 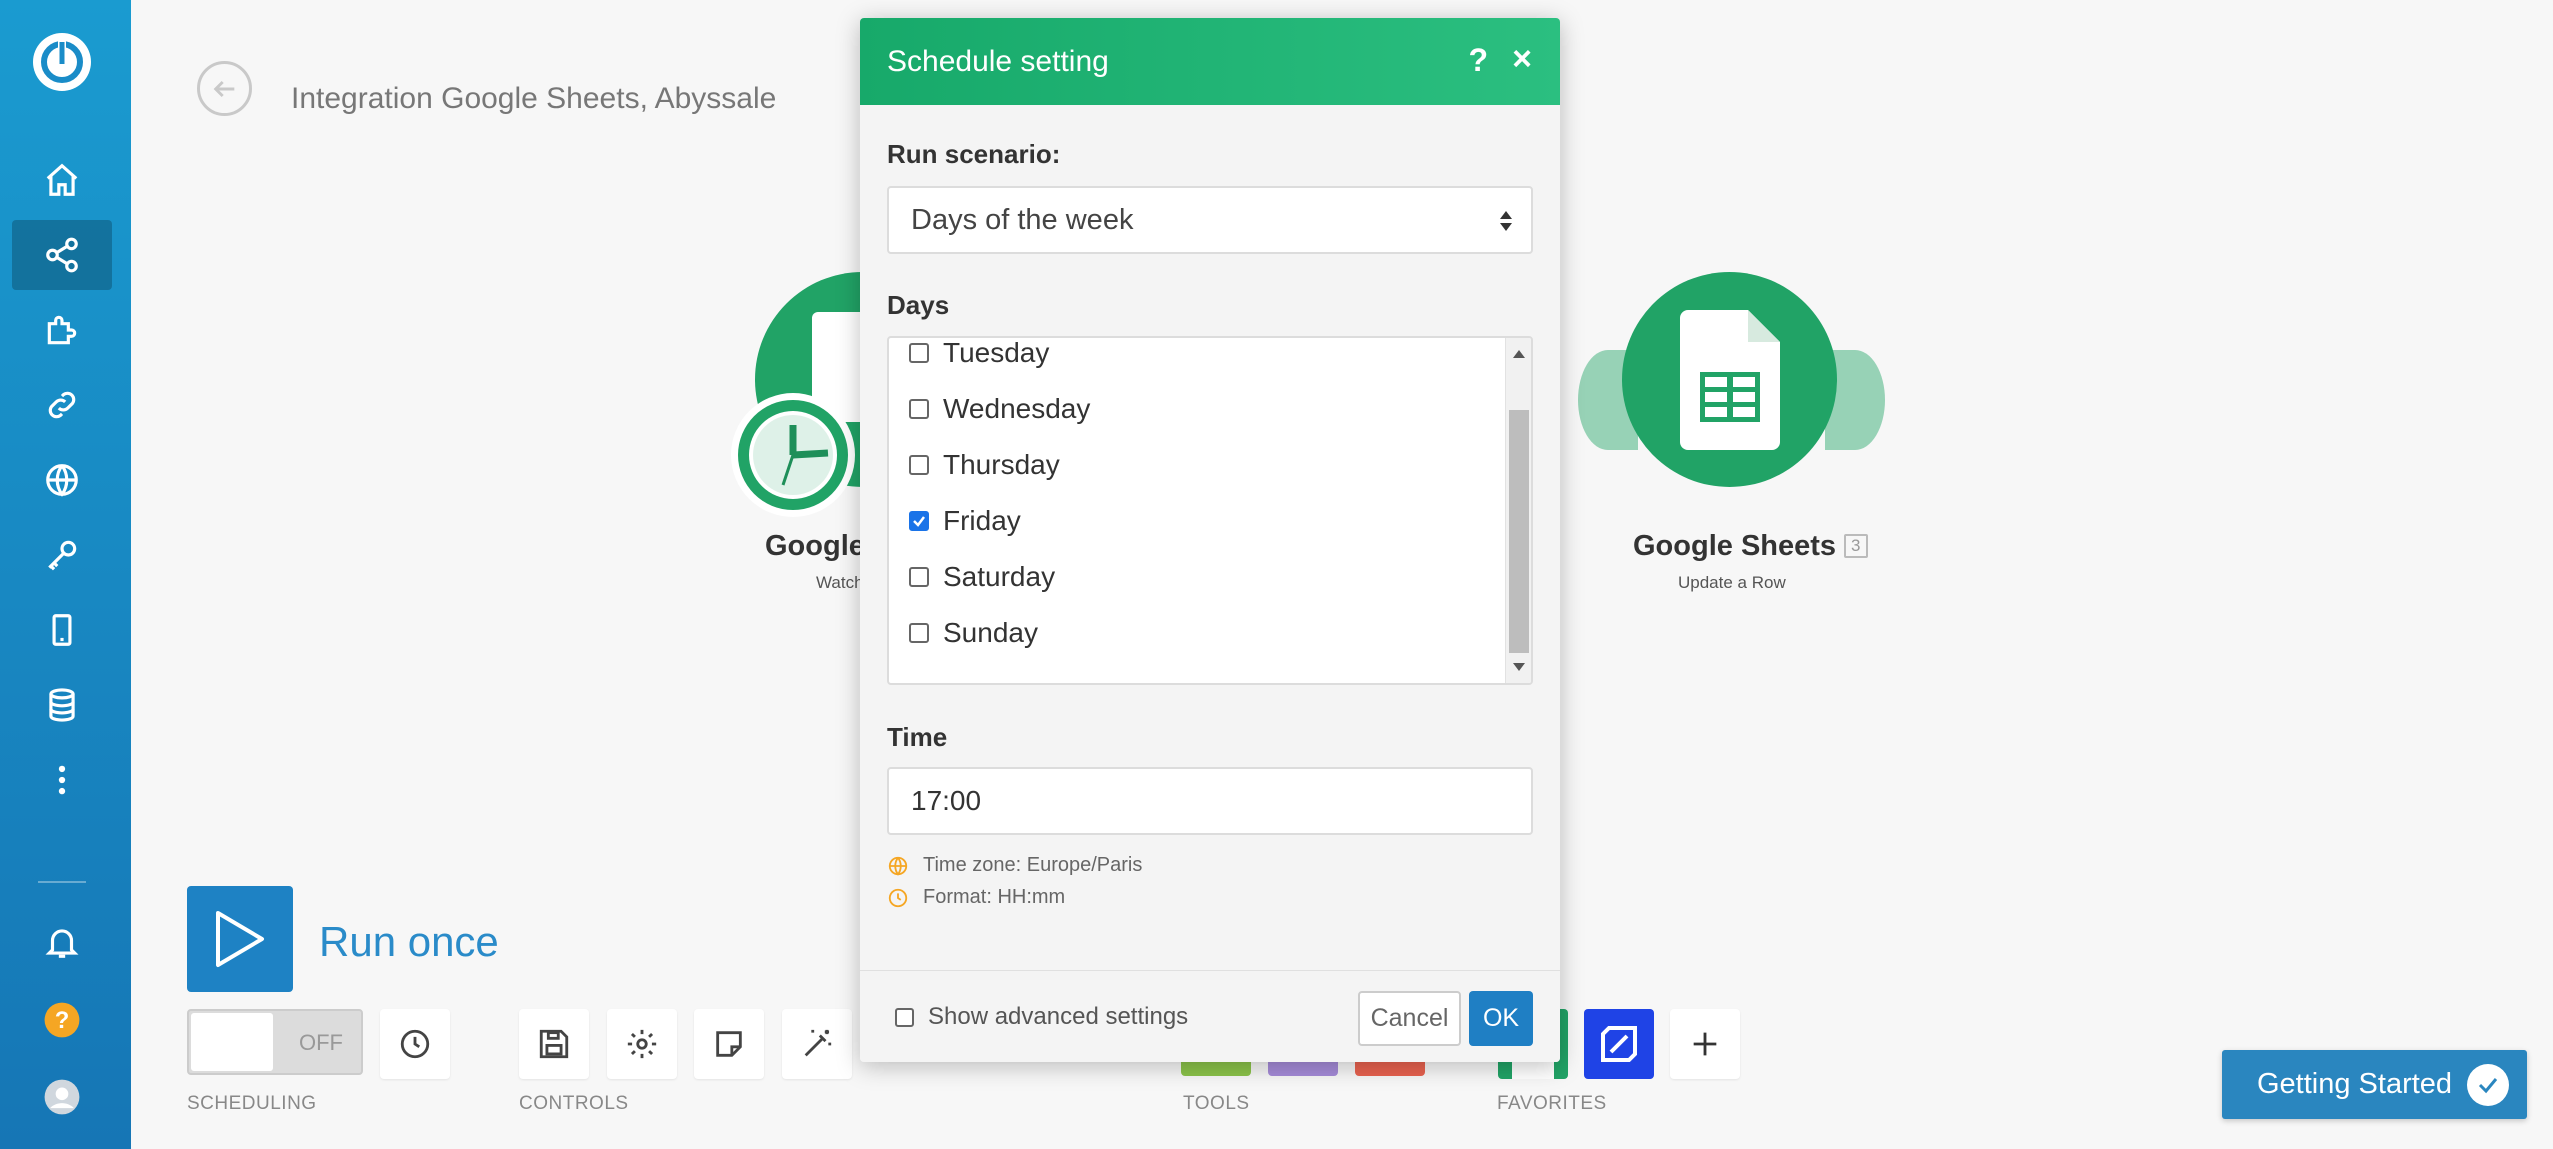 I want to click on auto-align-button, so click(x=817, y=1044).